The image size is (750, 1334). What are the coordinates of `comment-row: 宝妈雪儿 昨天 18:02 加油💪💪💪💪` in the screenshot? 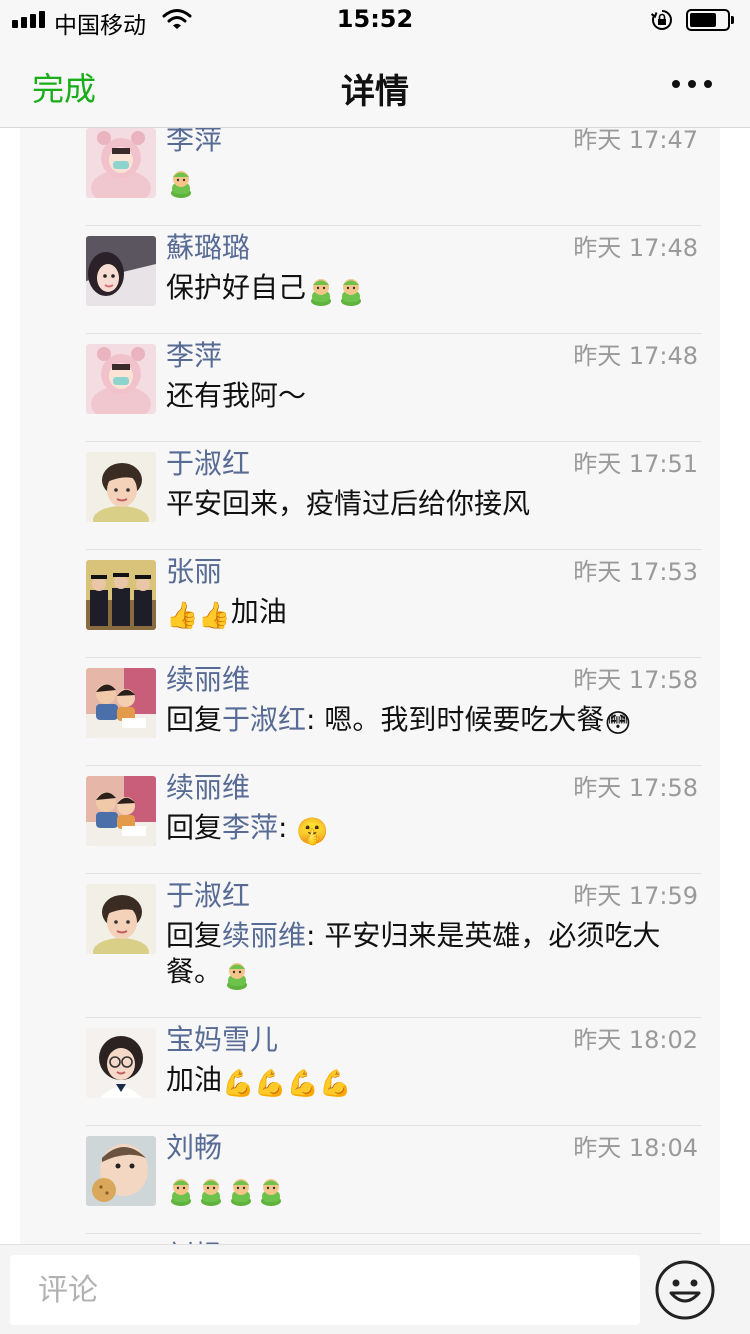 It's located at (370, 1072).